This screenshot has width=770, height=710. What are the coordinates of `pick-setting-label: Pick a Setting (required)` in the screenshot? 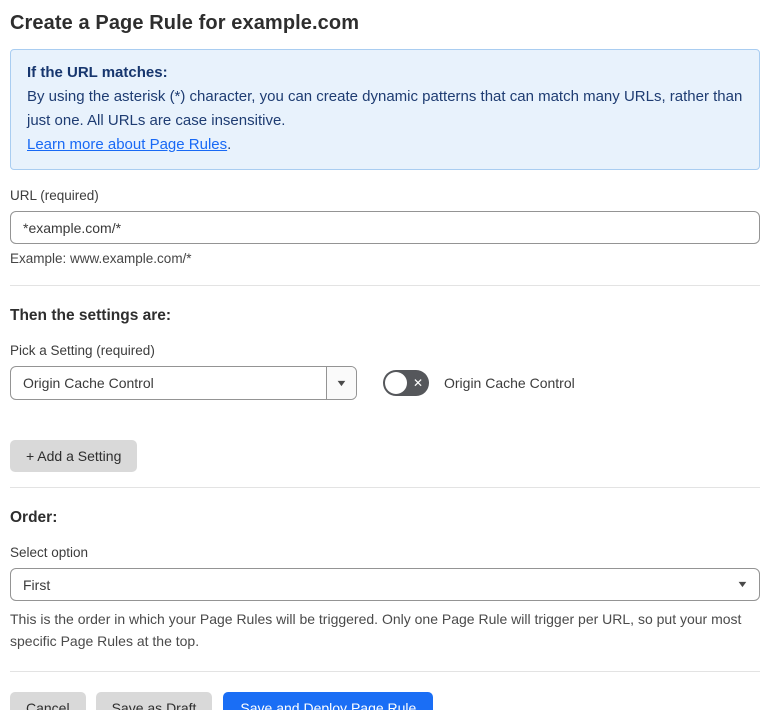 It's located at (82, 350).